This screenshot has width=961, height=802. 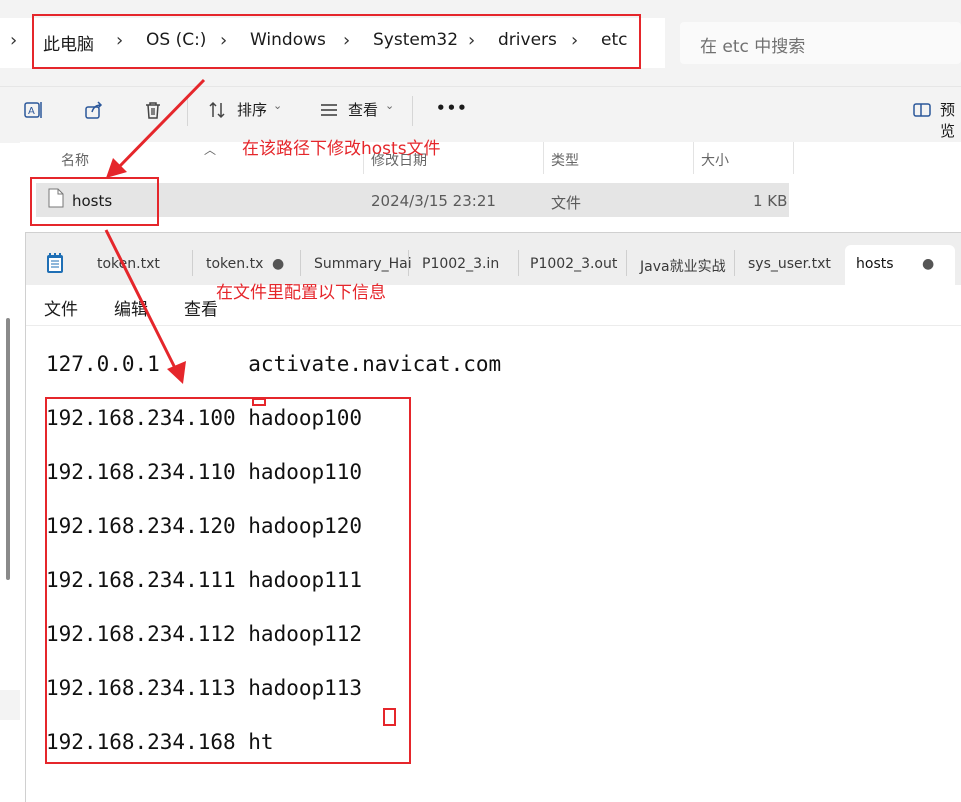 I want to click on column-header-type: 类型, so click(x=565, y=160).